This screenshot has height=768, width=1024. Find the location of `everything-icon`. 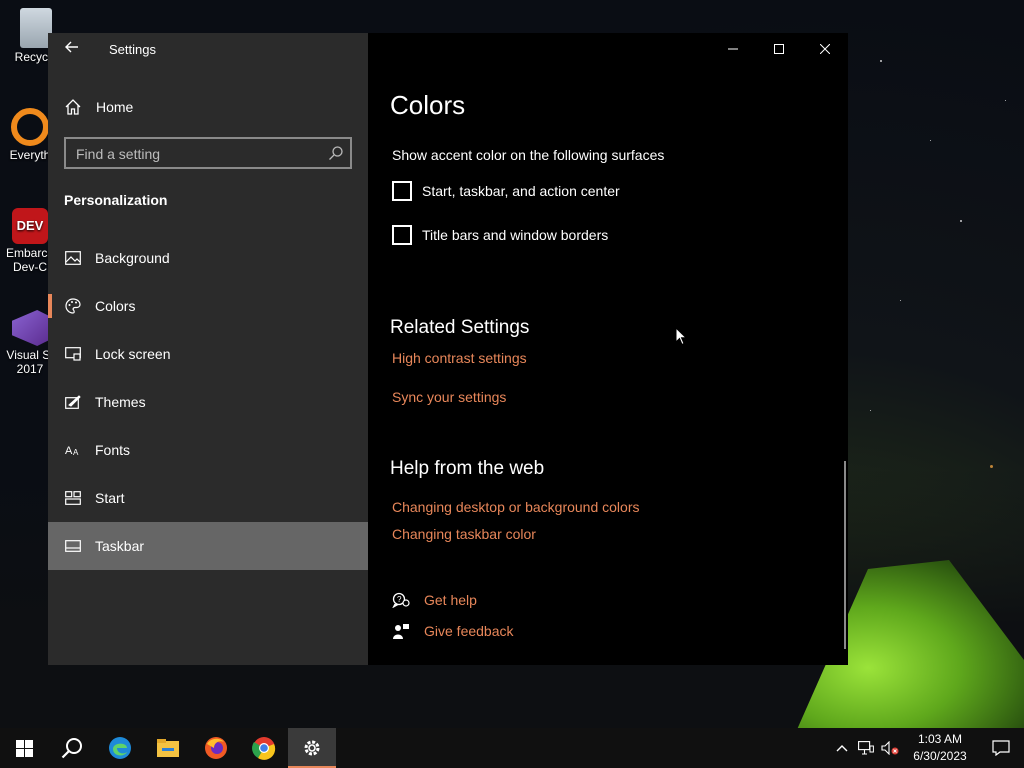

everything-icon is located at coordinates (30, 127).